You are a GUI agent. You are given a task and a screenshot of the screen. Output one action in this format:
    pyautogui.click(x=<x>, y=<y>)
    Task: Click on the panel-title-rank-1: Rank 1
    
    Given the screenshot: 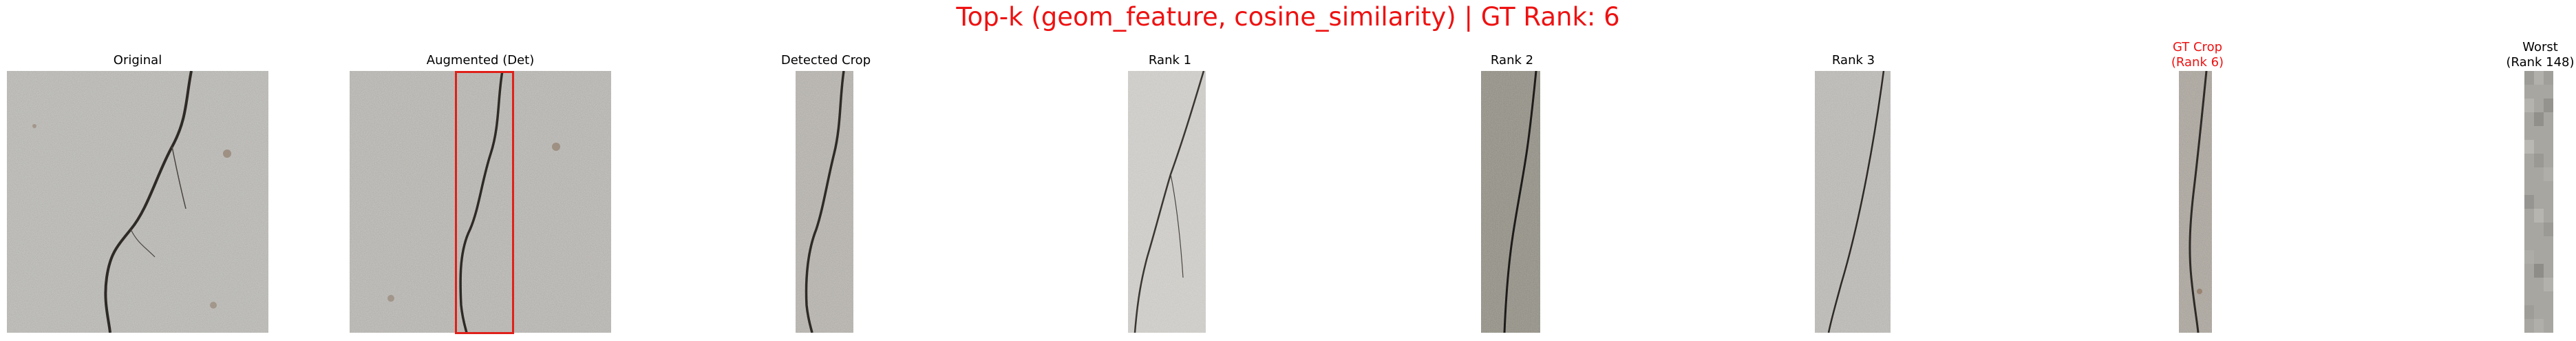 What is the action you would take?
    pyautogui.click(x=1170, y=60)
    